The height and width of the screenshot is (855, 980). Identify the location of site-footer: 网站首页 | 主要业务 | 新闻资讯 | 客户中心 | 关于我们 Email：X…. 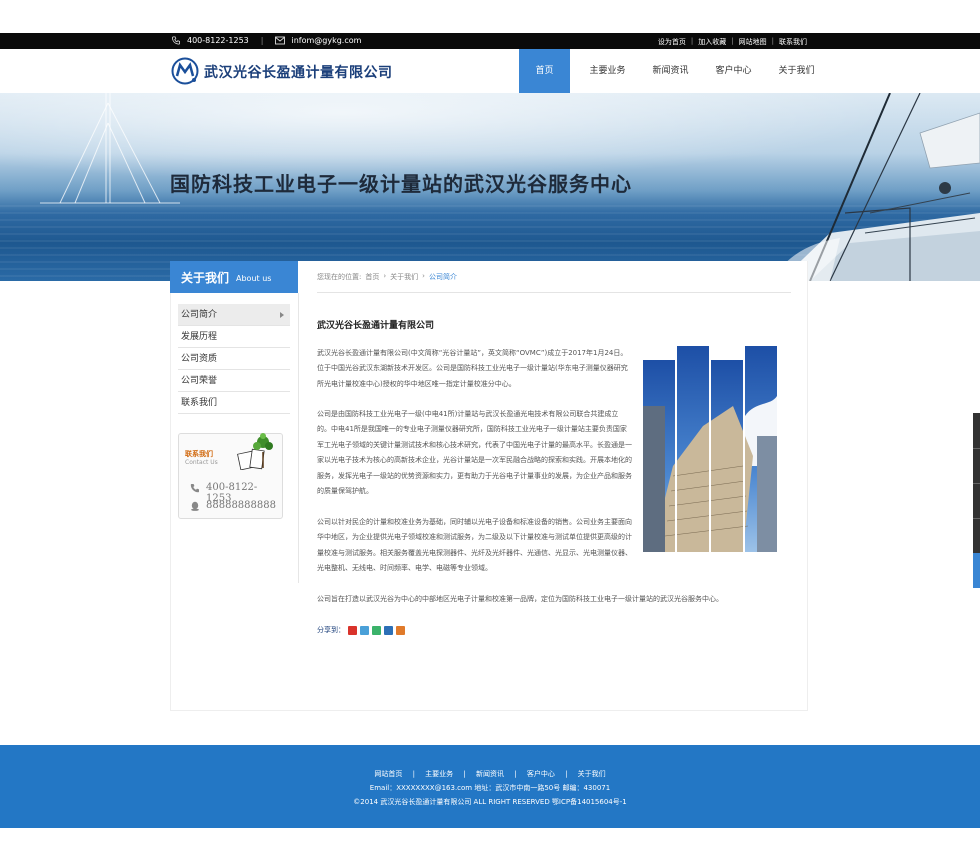
(490, 786).